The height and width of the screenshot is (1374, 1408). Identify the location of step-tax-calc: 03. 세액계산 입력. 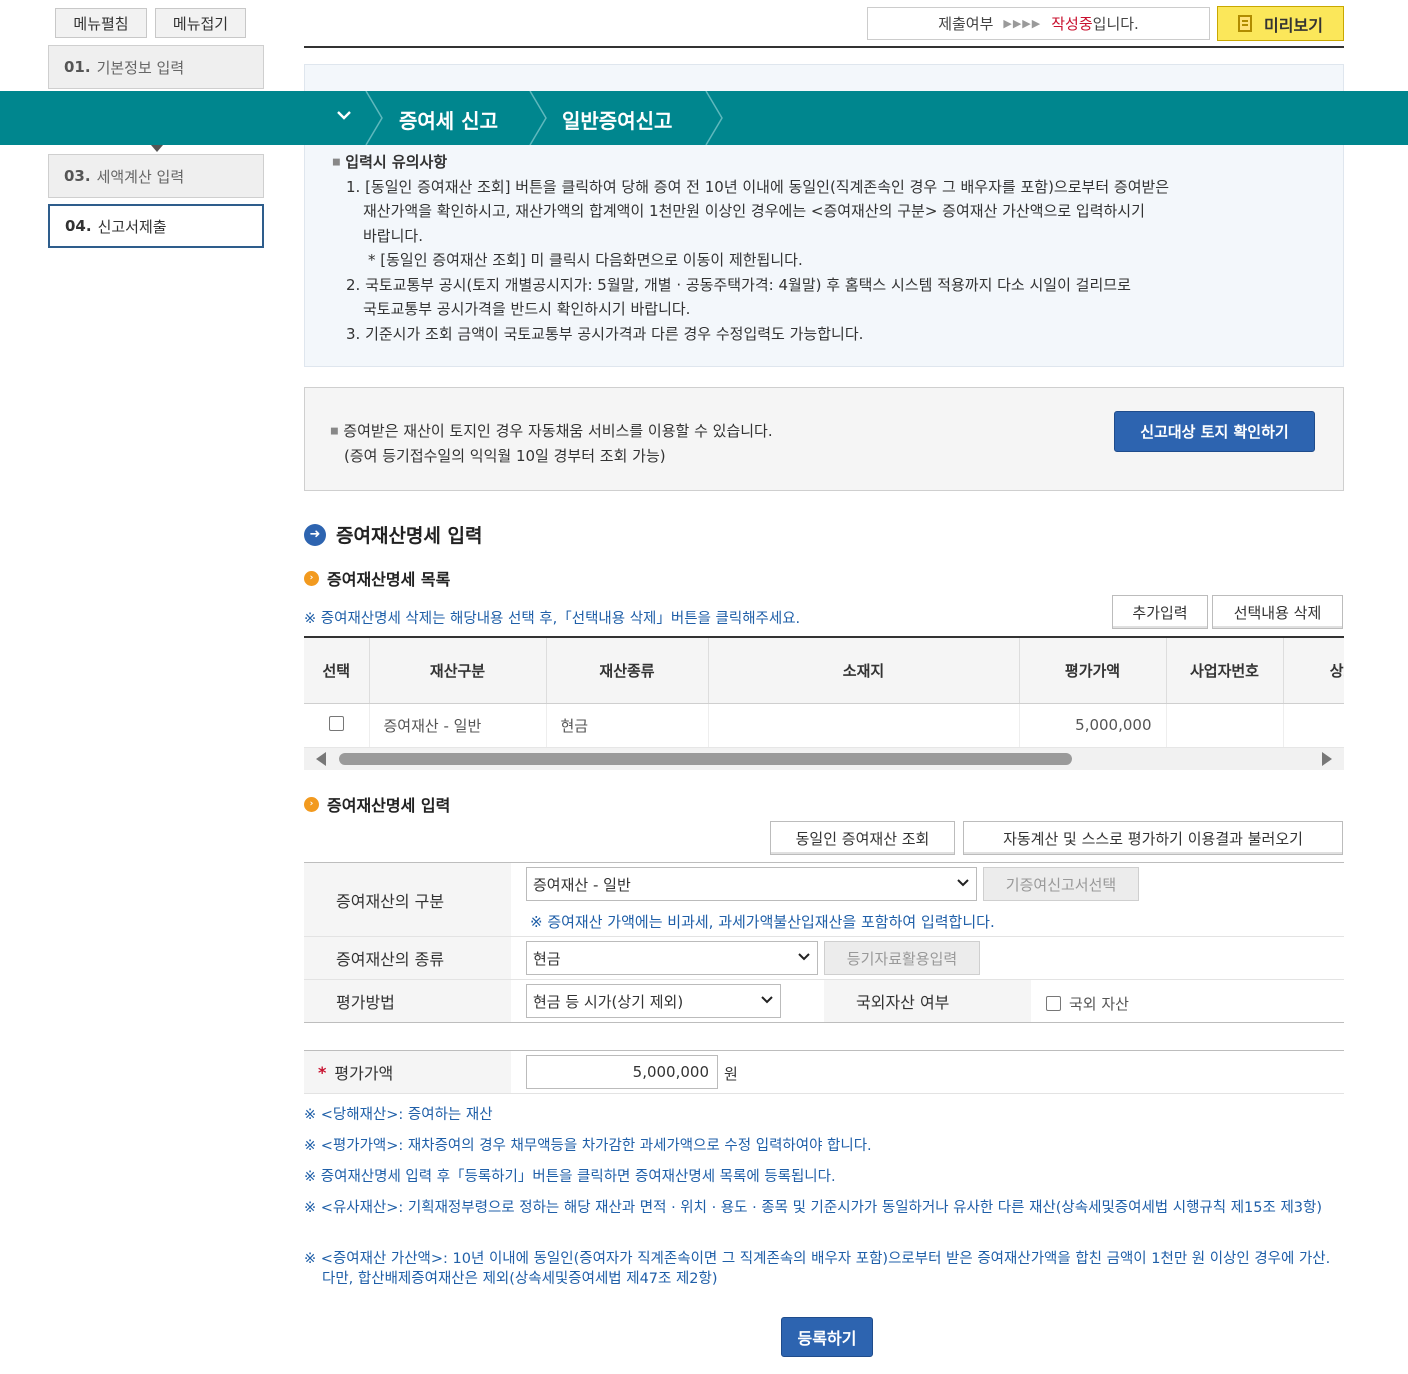
(156, 176).